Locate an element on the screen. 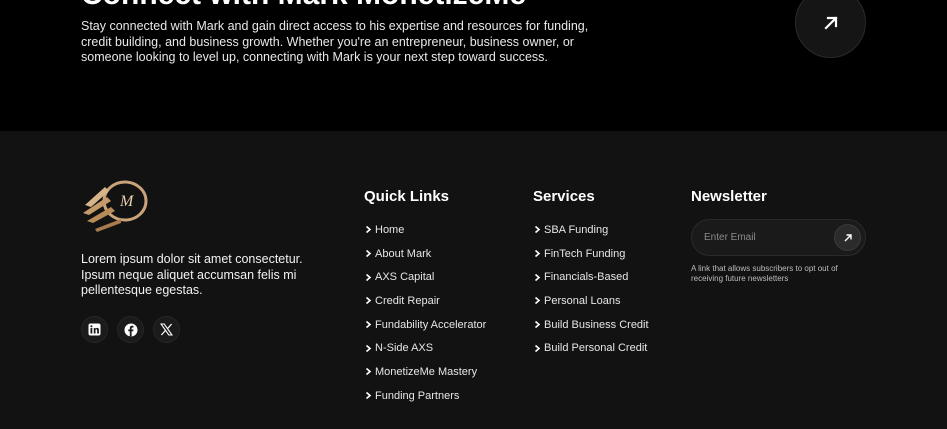 The height and width of the screenshot is (429, 947). services-link-build-personal-credit: Build Personal Credit is located at coordinates (591, 348).